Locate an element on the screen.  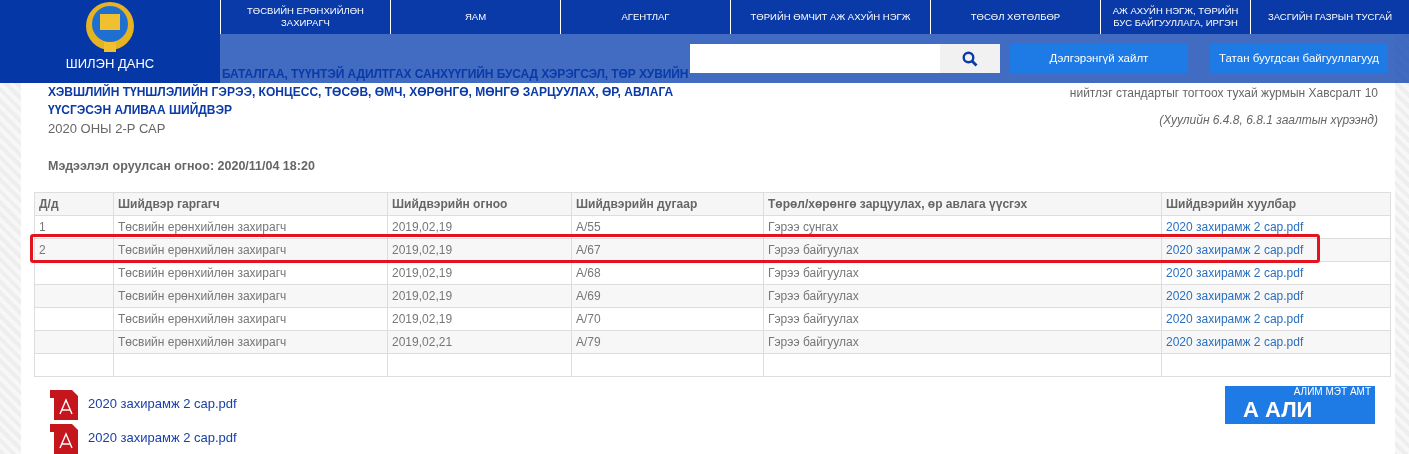
table-cell: А/55 is located at coordinates (588, 227).